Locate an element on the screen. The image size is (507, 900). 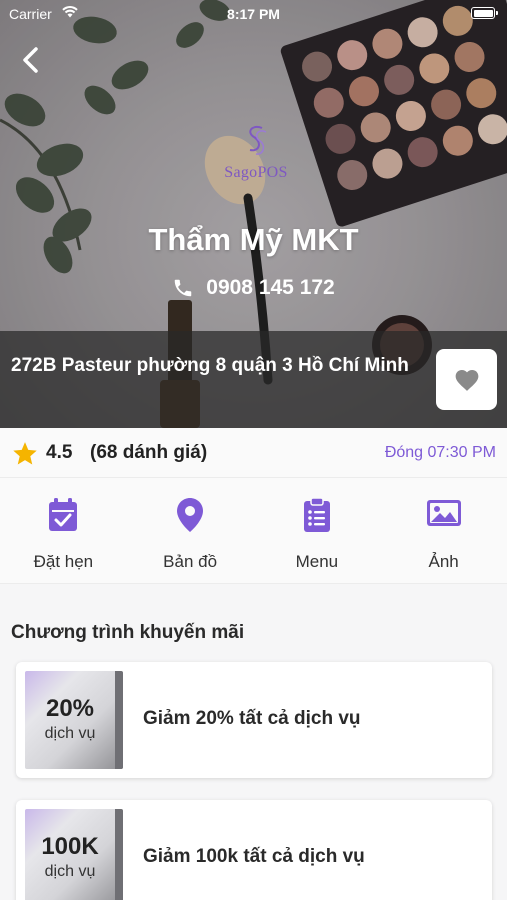
promo-description: Giảm 100k tất cả dịch vụ is located at coordinates (254, 856).